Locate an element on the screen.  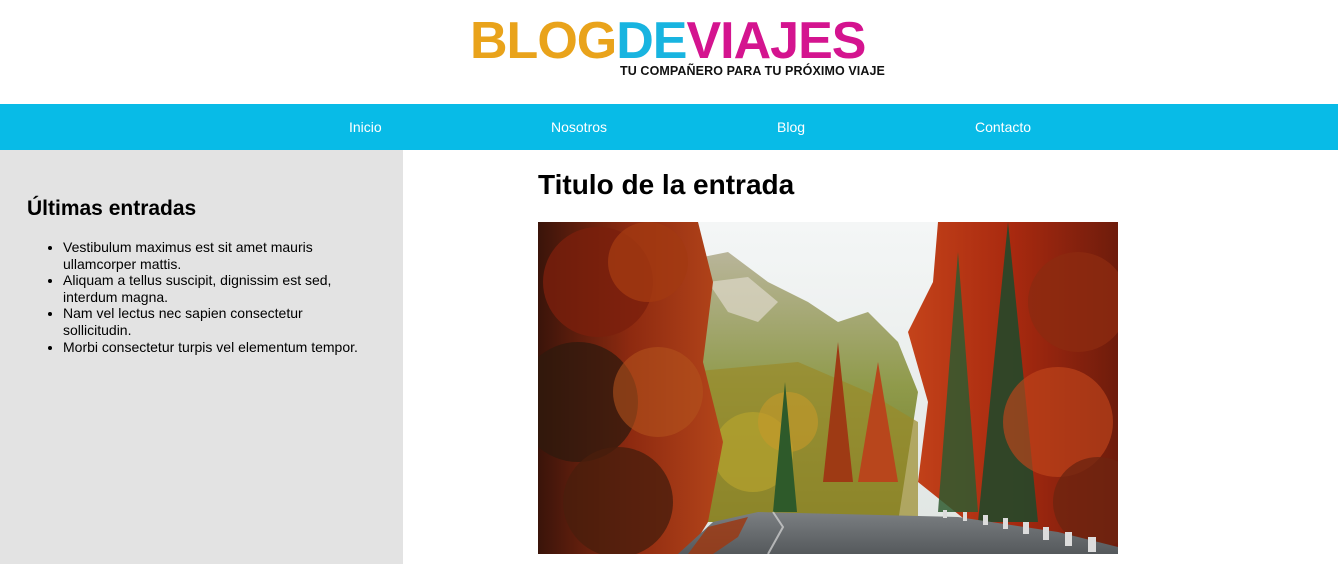
nav-link-inicio: Inicio is located at coordinates (365, 127).